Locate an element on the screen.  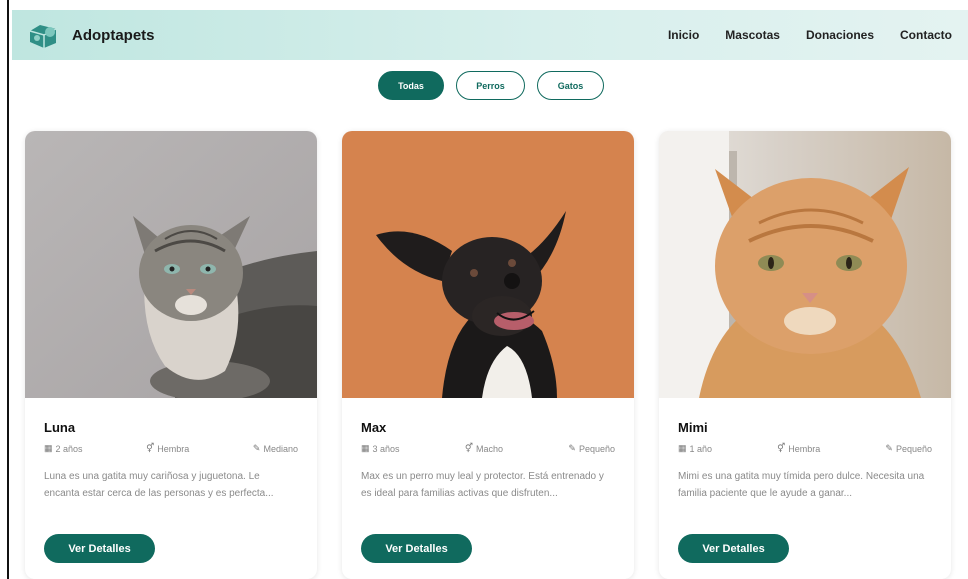
pet-photo-max is located at coordinates (488, 264).